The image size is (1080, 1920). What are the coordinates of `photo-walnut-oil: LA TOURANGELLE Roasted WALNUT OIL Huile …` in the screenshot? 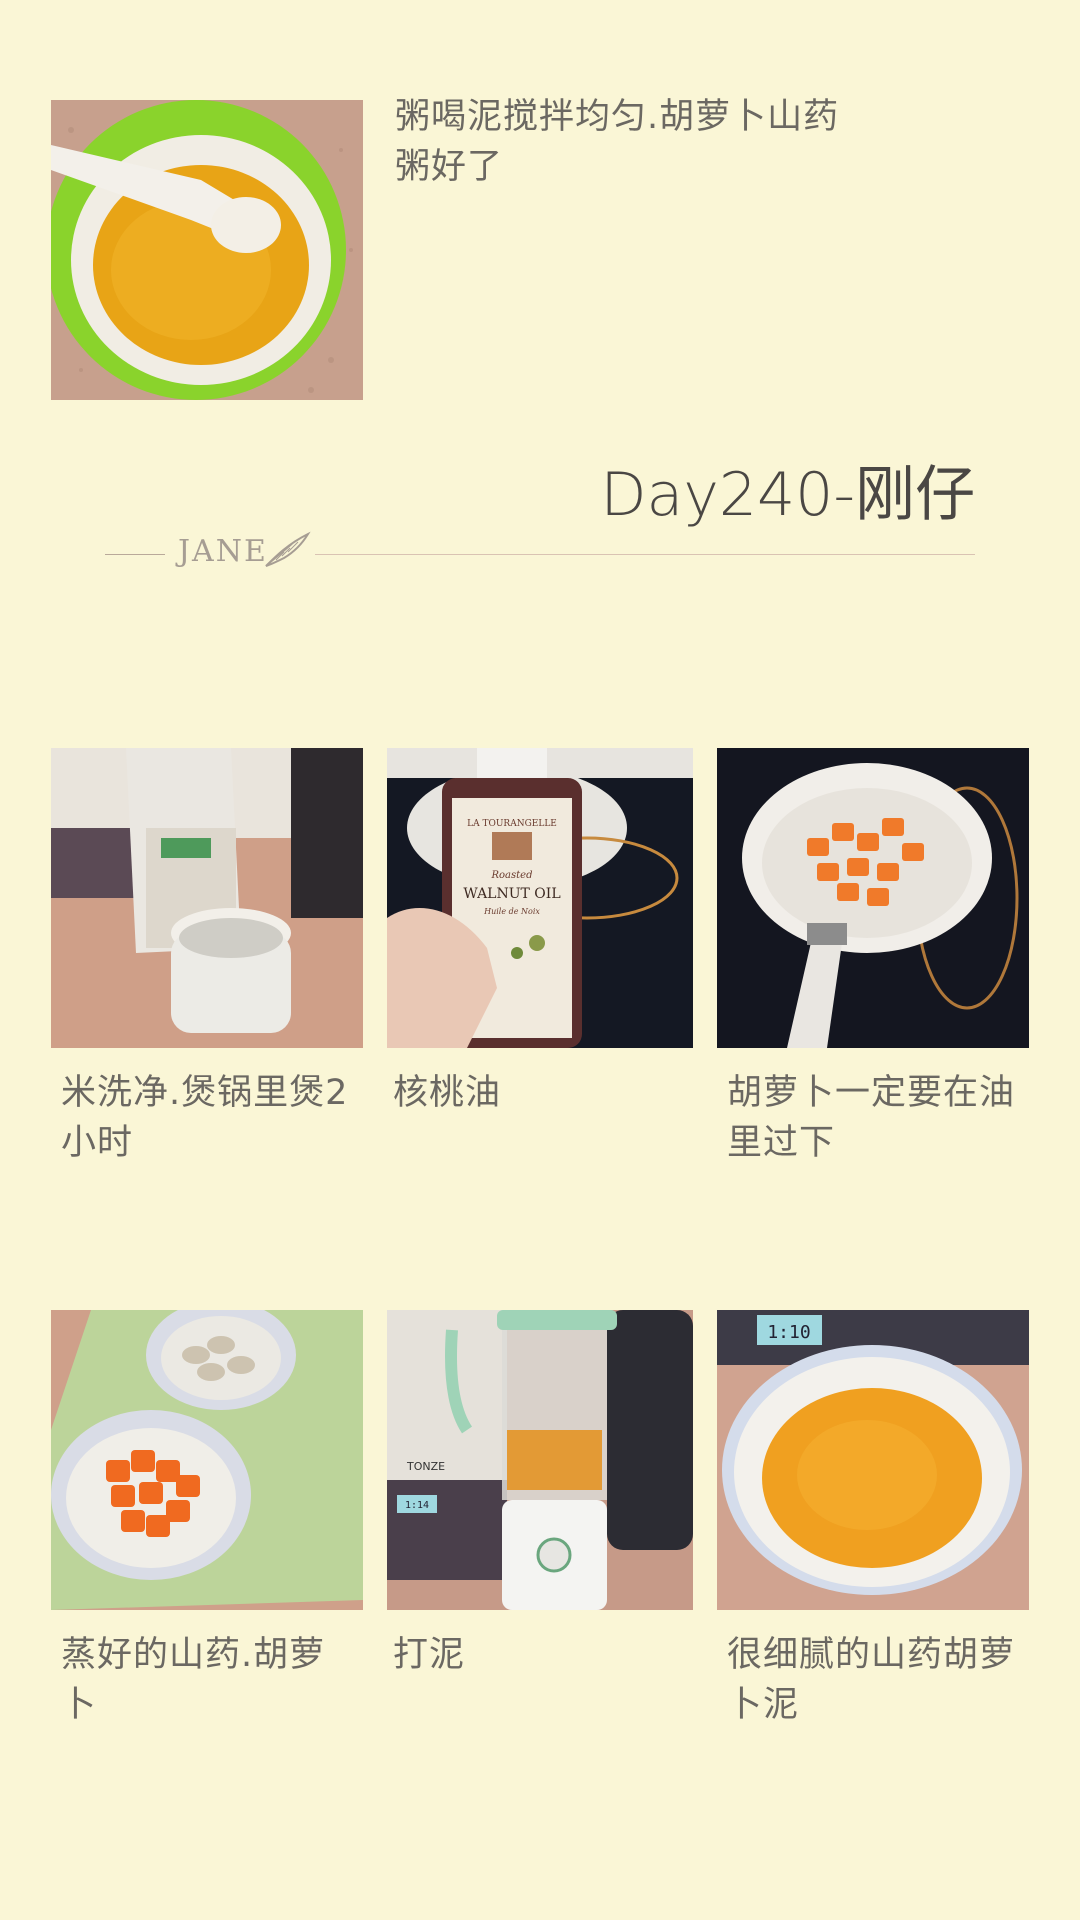 It's located at (540, 898).